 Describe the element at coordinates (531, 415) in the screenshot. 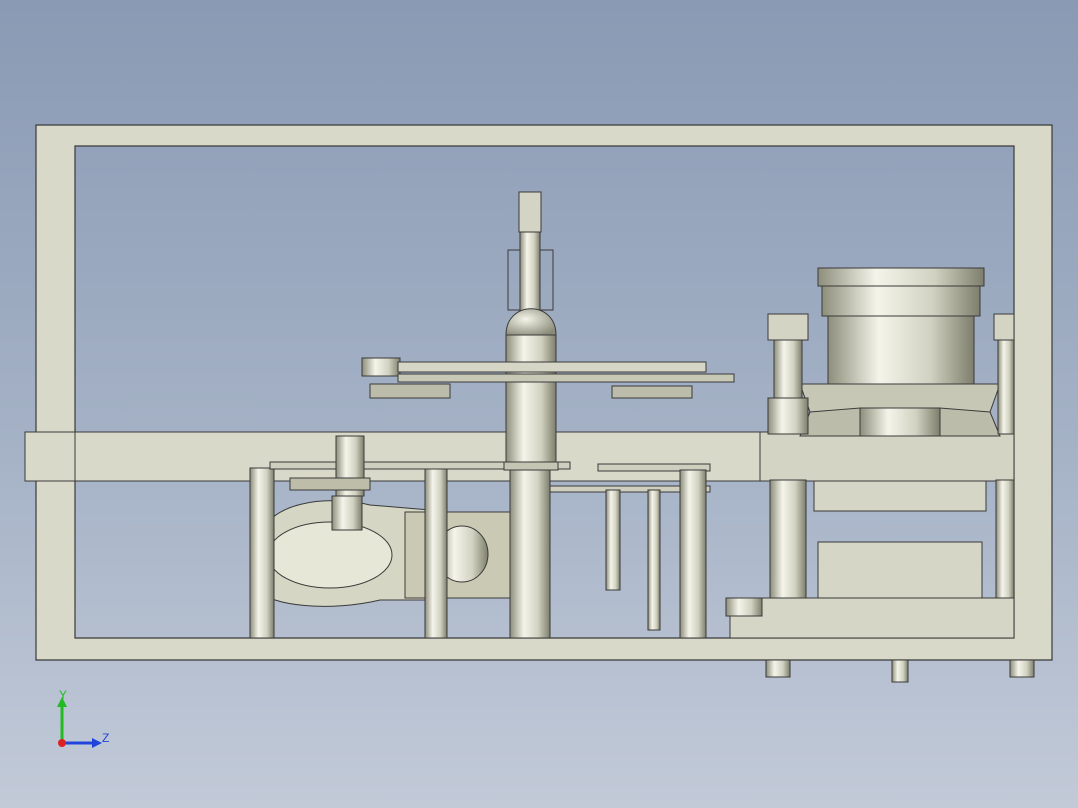

I see `central-column` at that location.